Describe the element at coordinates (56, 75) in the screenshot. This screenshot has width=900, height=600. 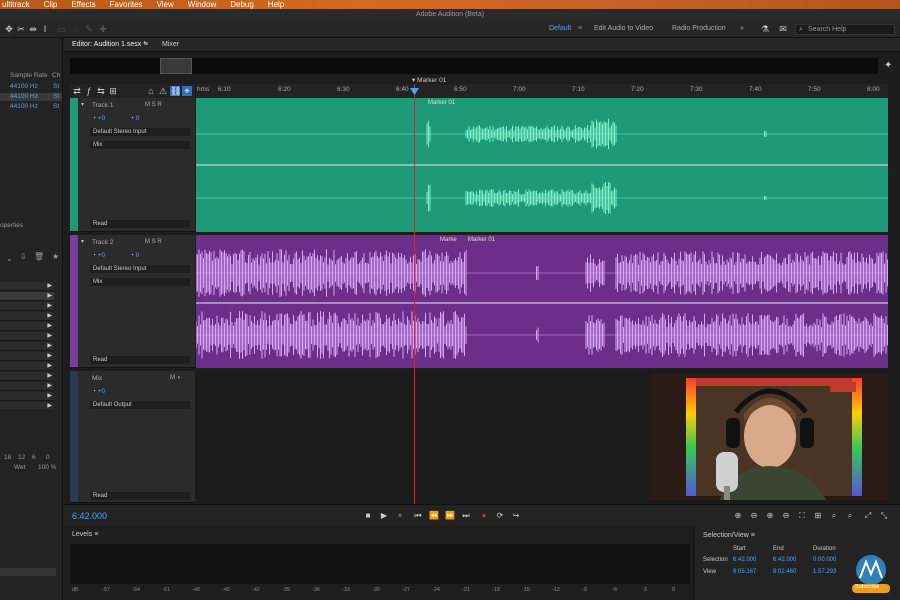
I see `col-channels: Ch` at that location.